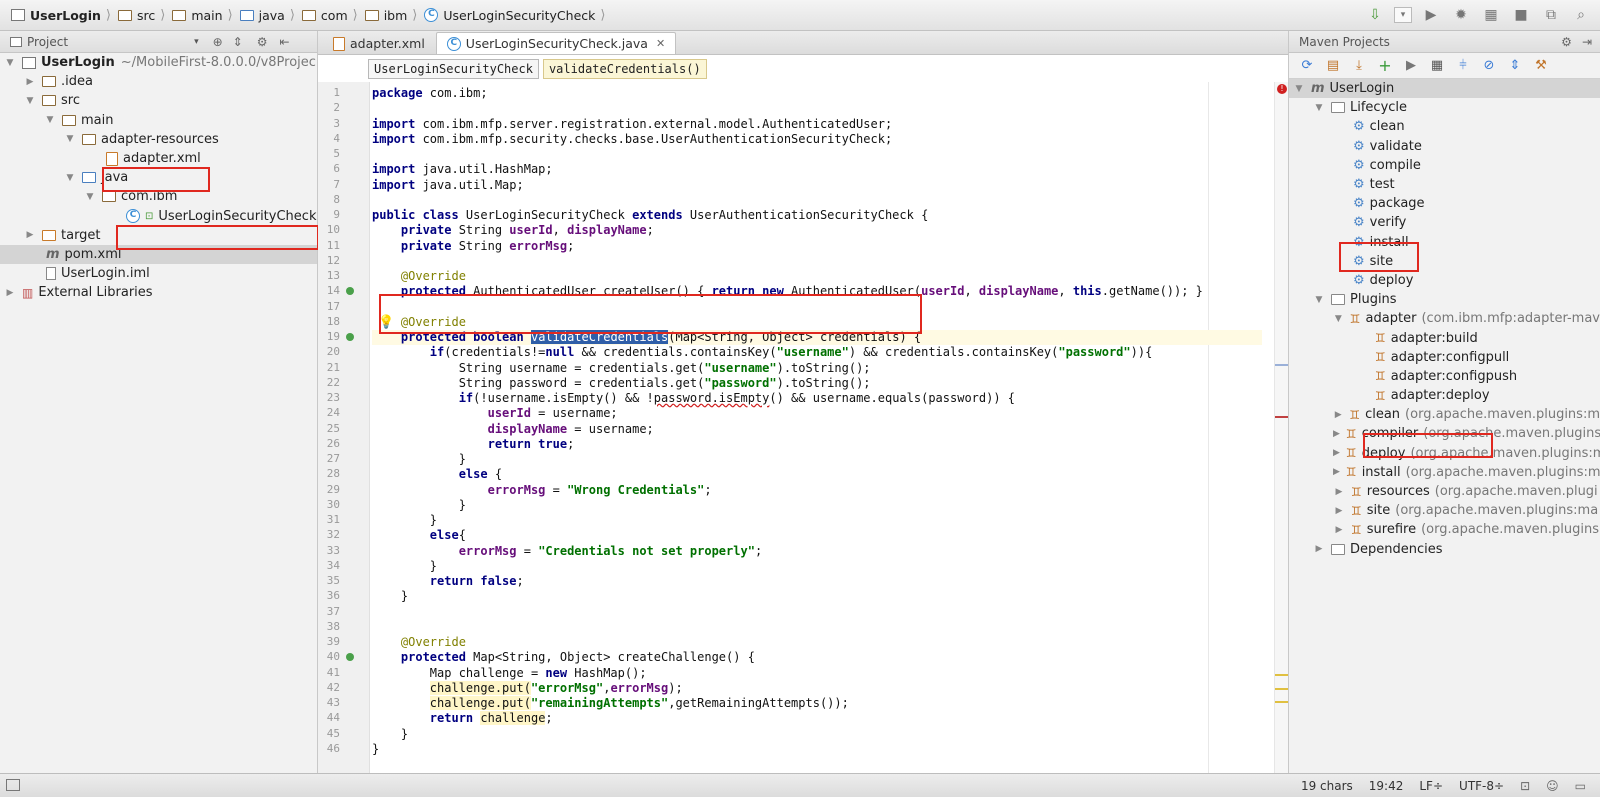 Image resolution: width=1600 pixels, height=797 pixels. Describe the element at coordinates (386, 322) in the screenshot. I see `intention-bulb-icon: 💡` at that location.